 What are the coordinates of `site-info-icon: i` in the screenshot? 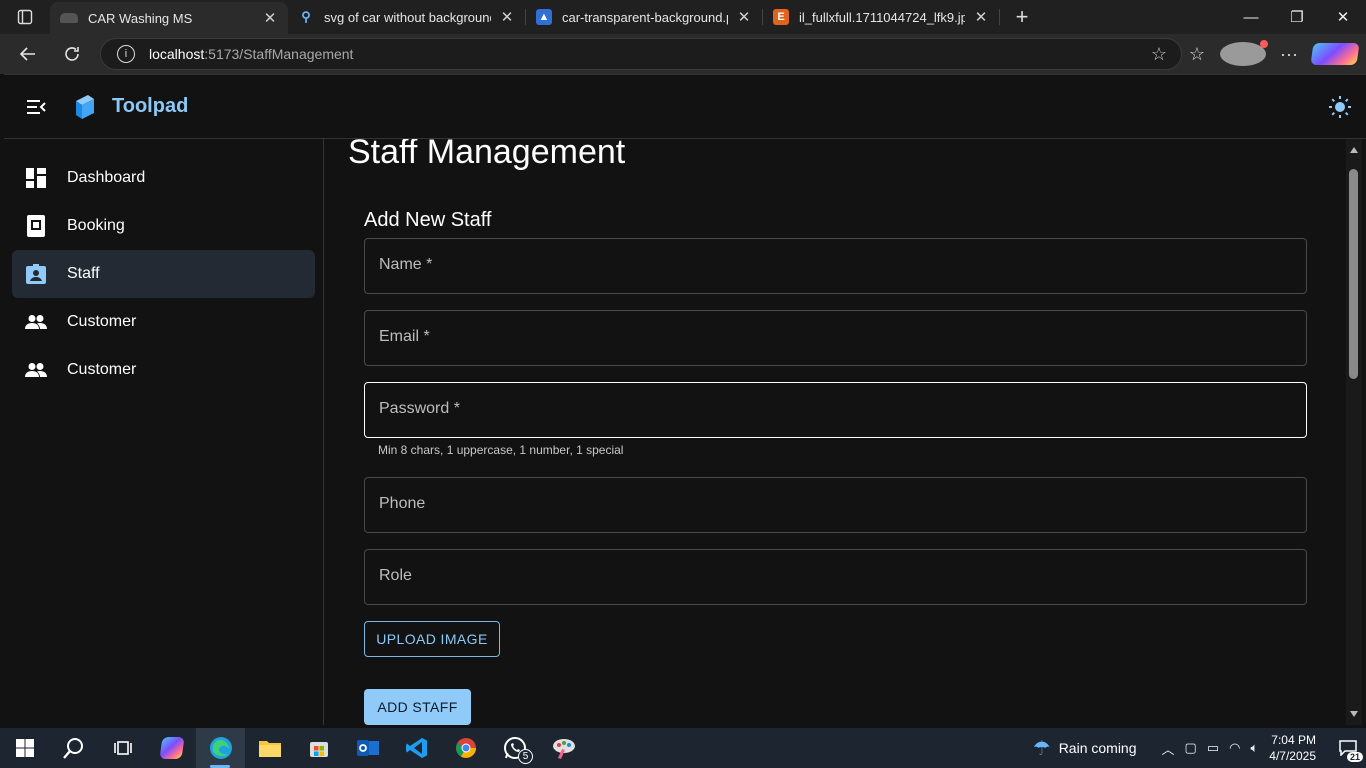 It's located at (126, 54).